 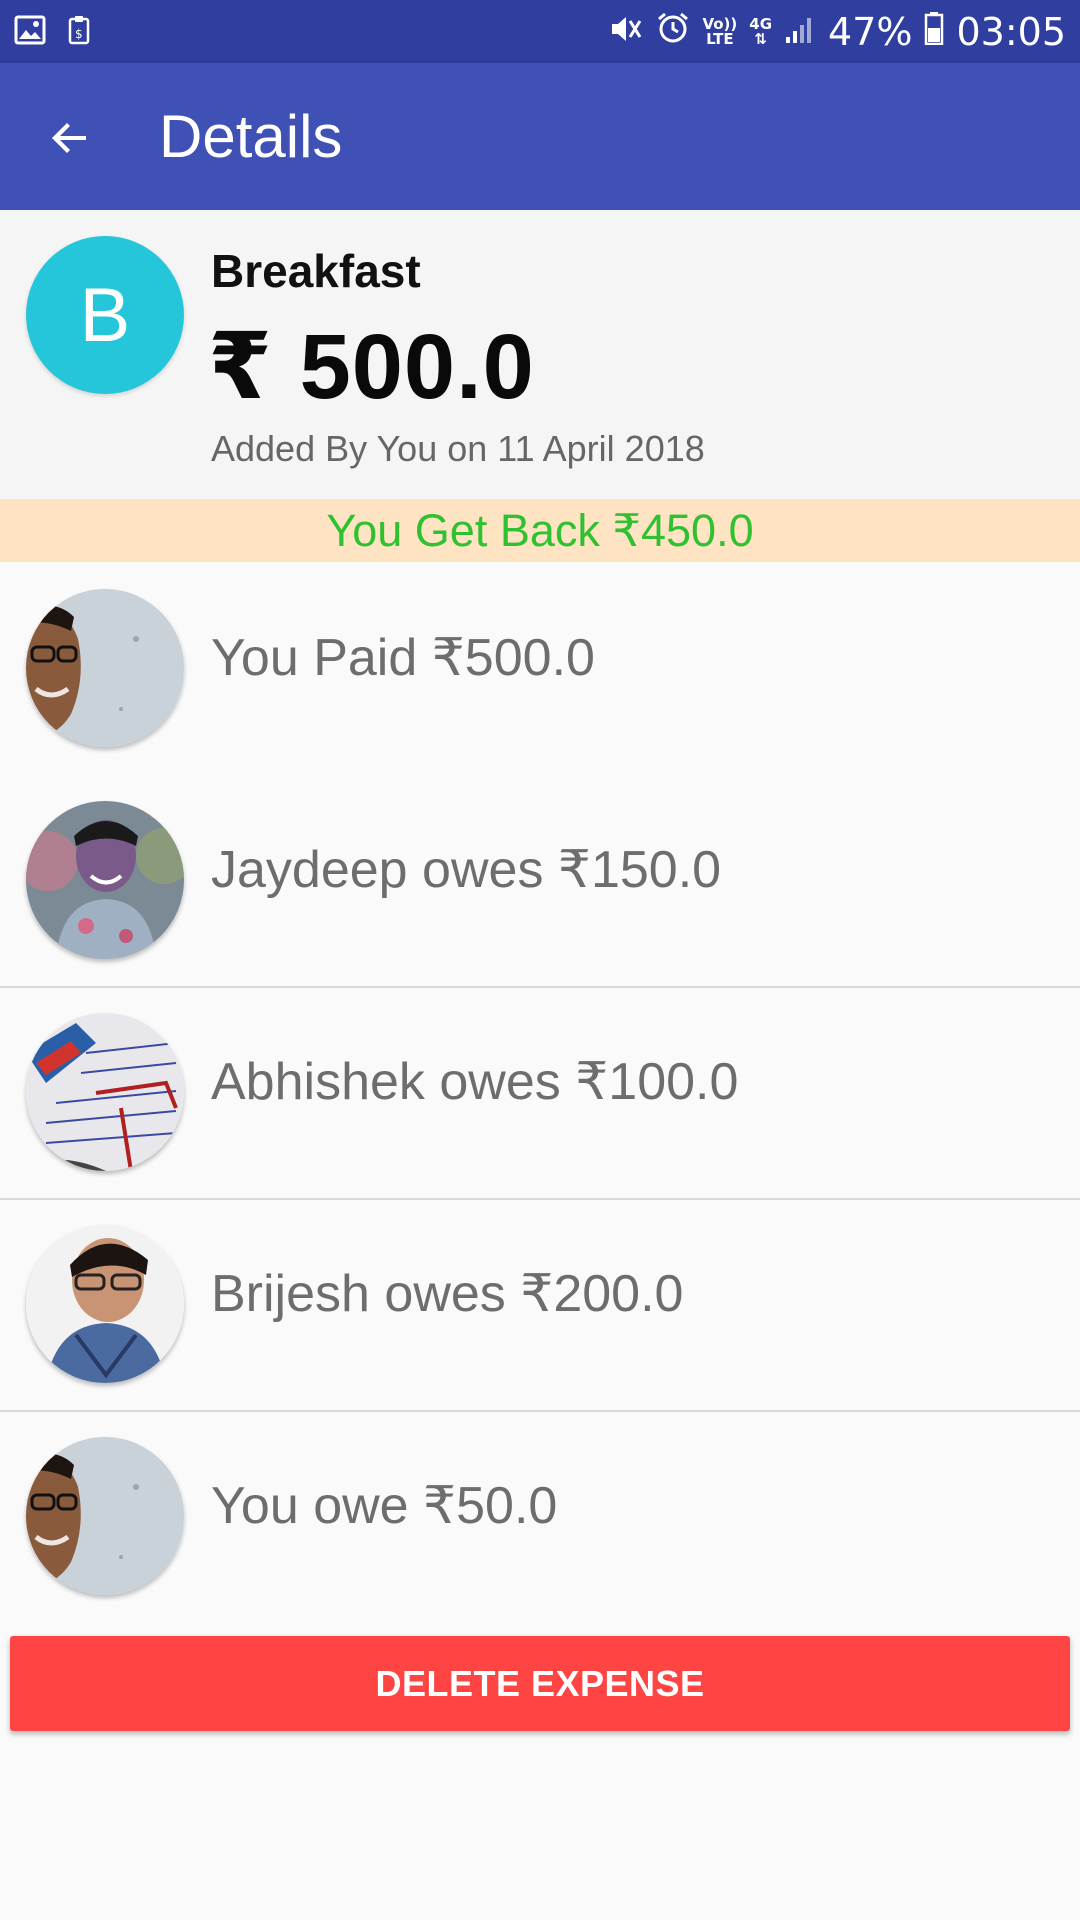 I want to click on delete-expense-button: DELETE EXPENSE, so click(x=540, y=1683).